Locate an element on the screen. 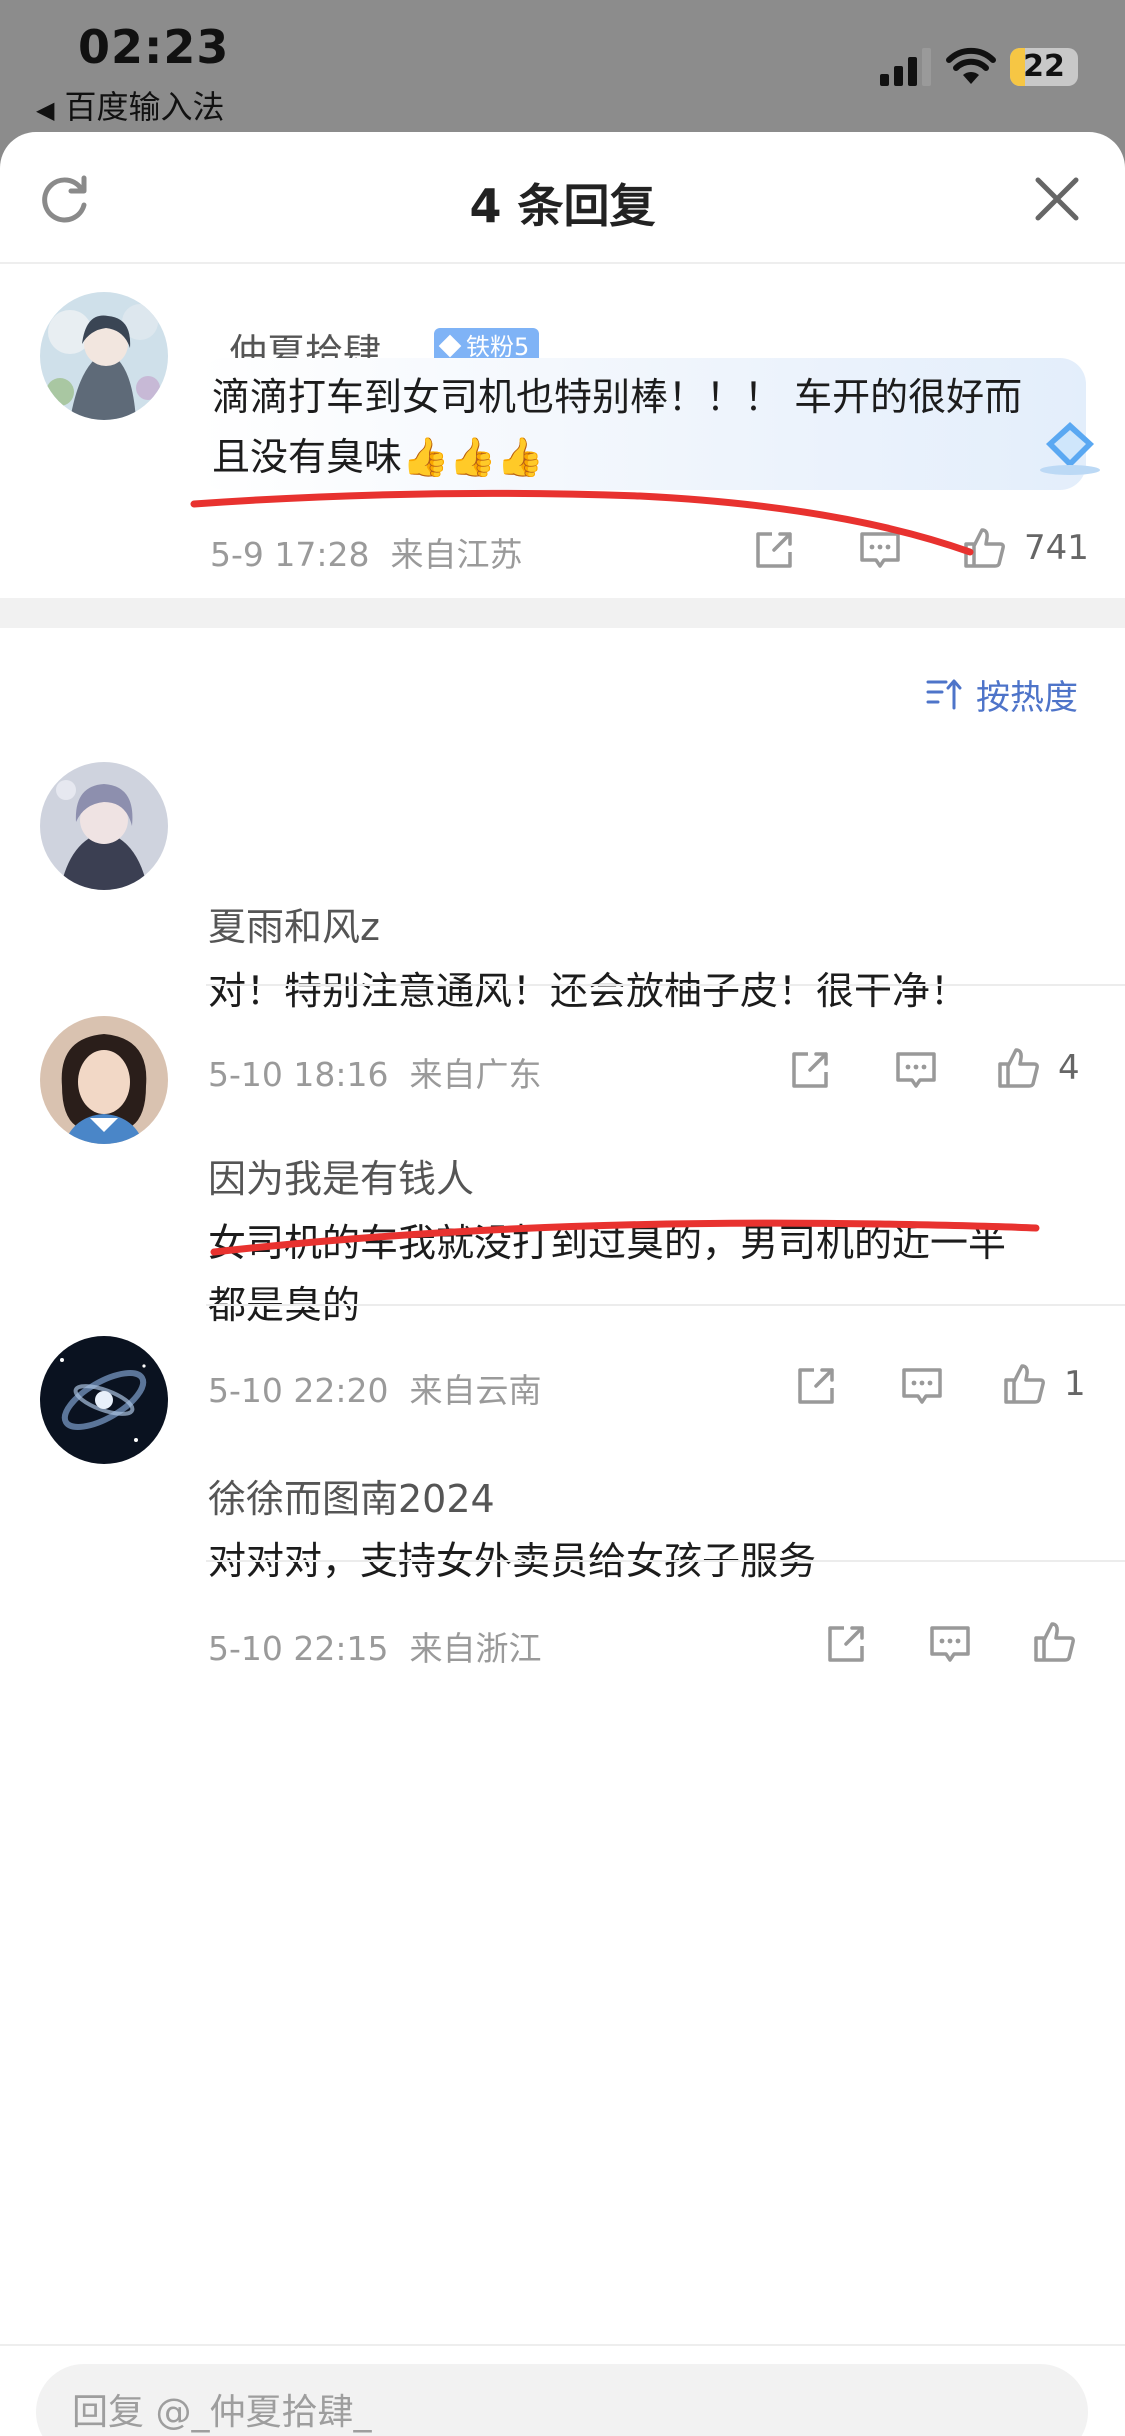 The height and width of the screenshot is (2436, 1125). status-bar: 02:23 ◀ 百度输入法 22 is located at coordinates (562, 70).